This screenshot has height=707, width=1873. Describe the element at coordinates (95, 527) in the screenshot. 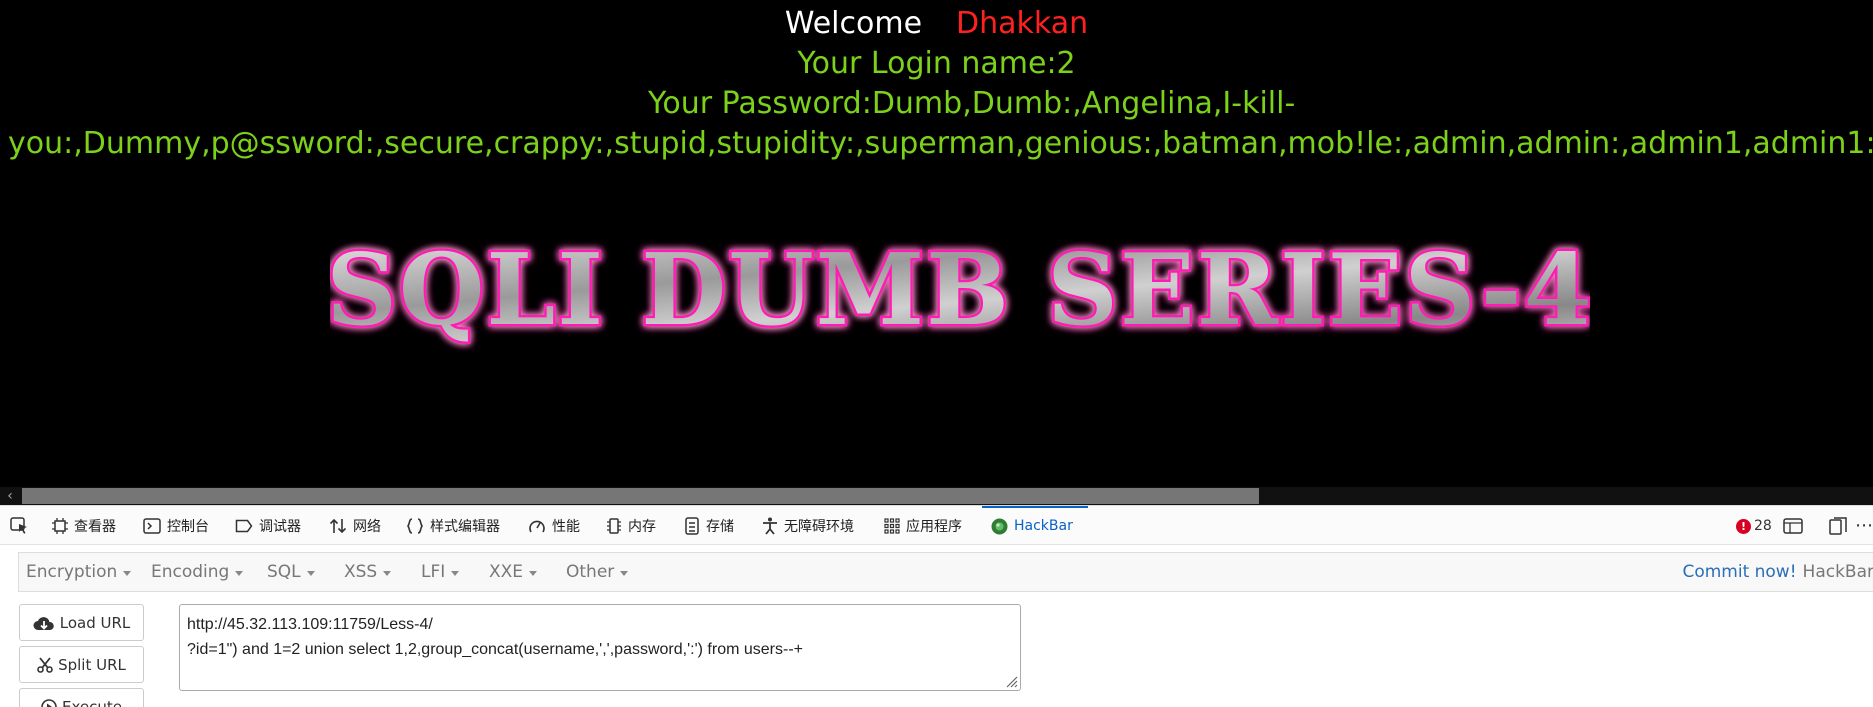

I see `tab-label: 查看器` at that location.